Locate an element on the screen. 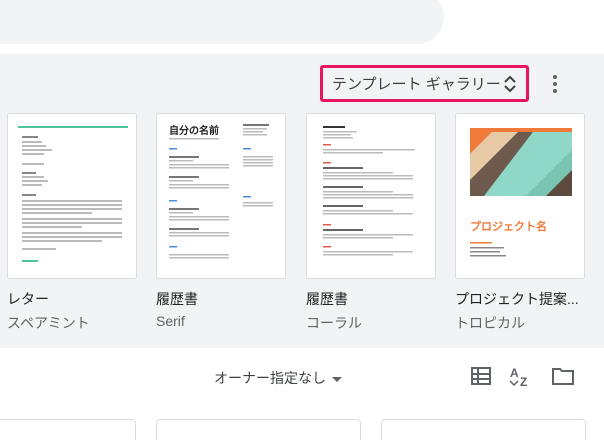 This screenshot has height=440, width=604. svg-text: Z is located at coordinates (523, 381).